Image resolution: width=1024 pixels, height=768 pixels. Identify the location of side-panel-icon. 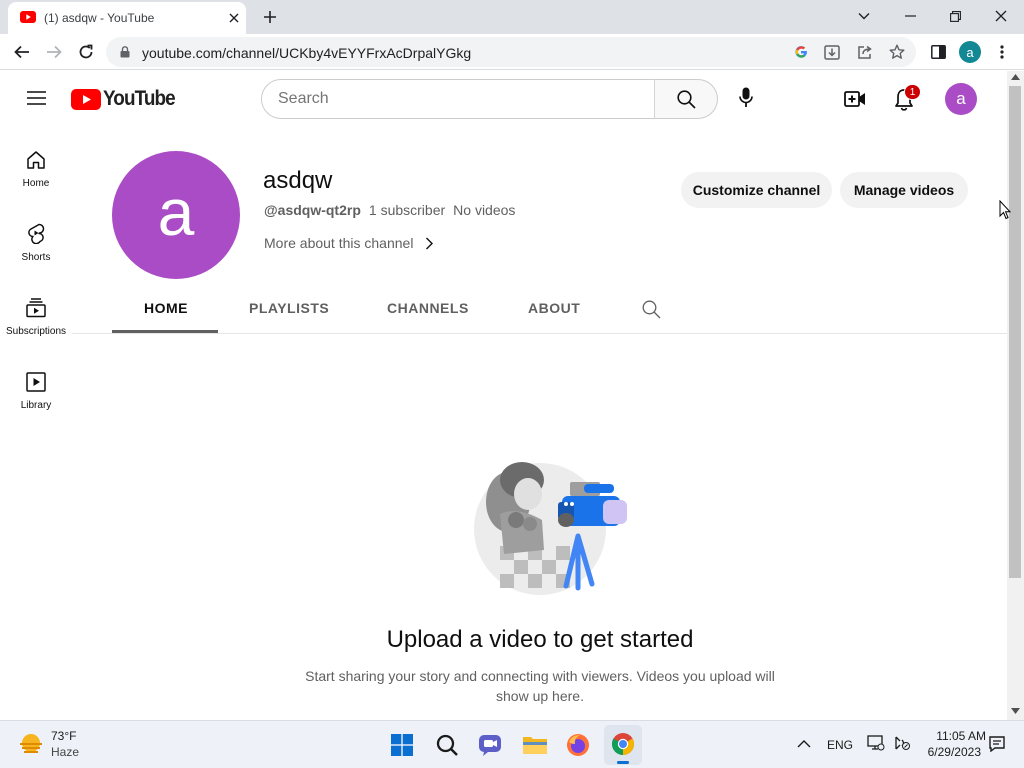
(938, 52).